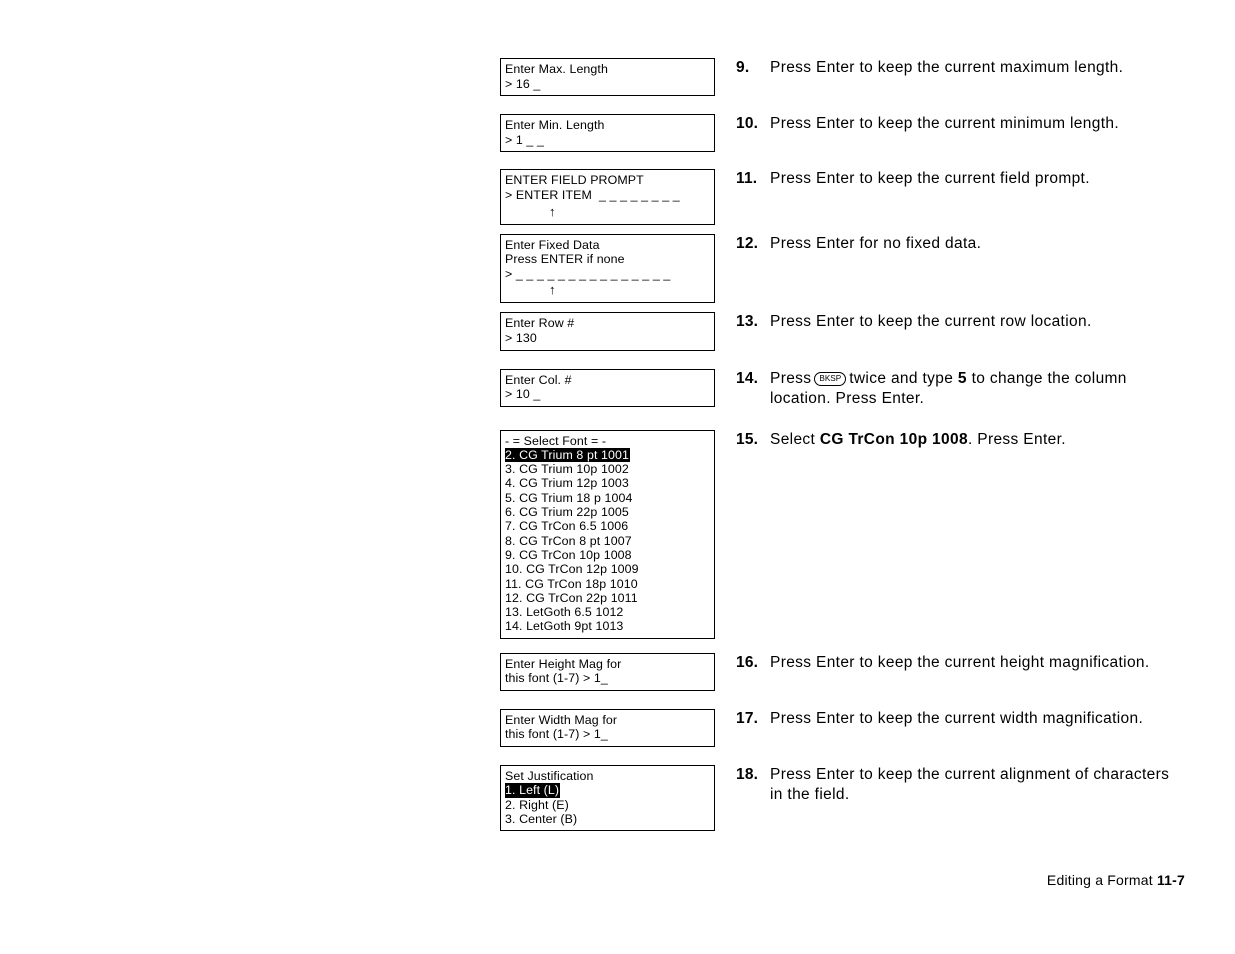 The height and width of the screenshot is (954, 1235). Describe the element at coordinates (592, 194) in the screenshot. I see `lcd-line: > ENTER ITEM _ _ _ _ _ _ _ _` at that location.